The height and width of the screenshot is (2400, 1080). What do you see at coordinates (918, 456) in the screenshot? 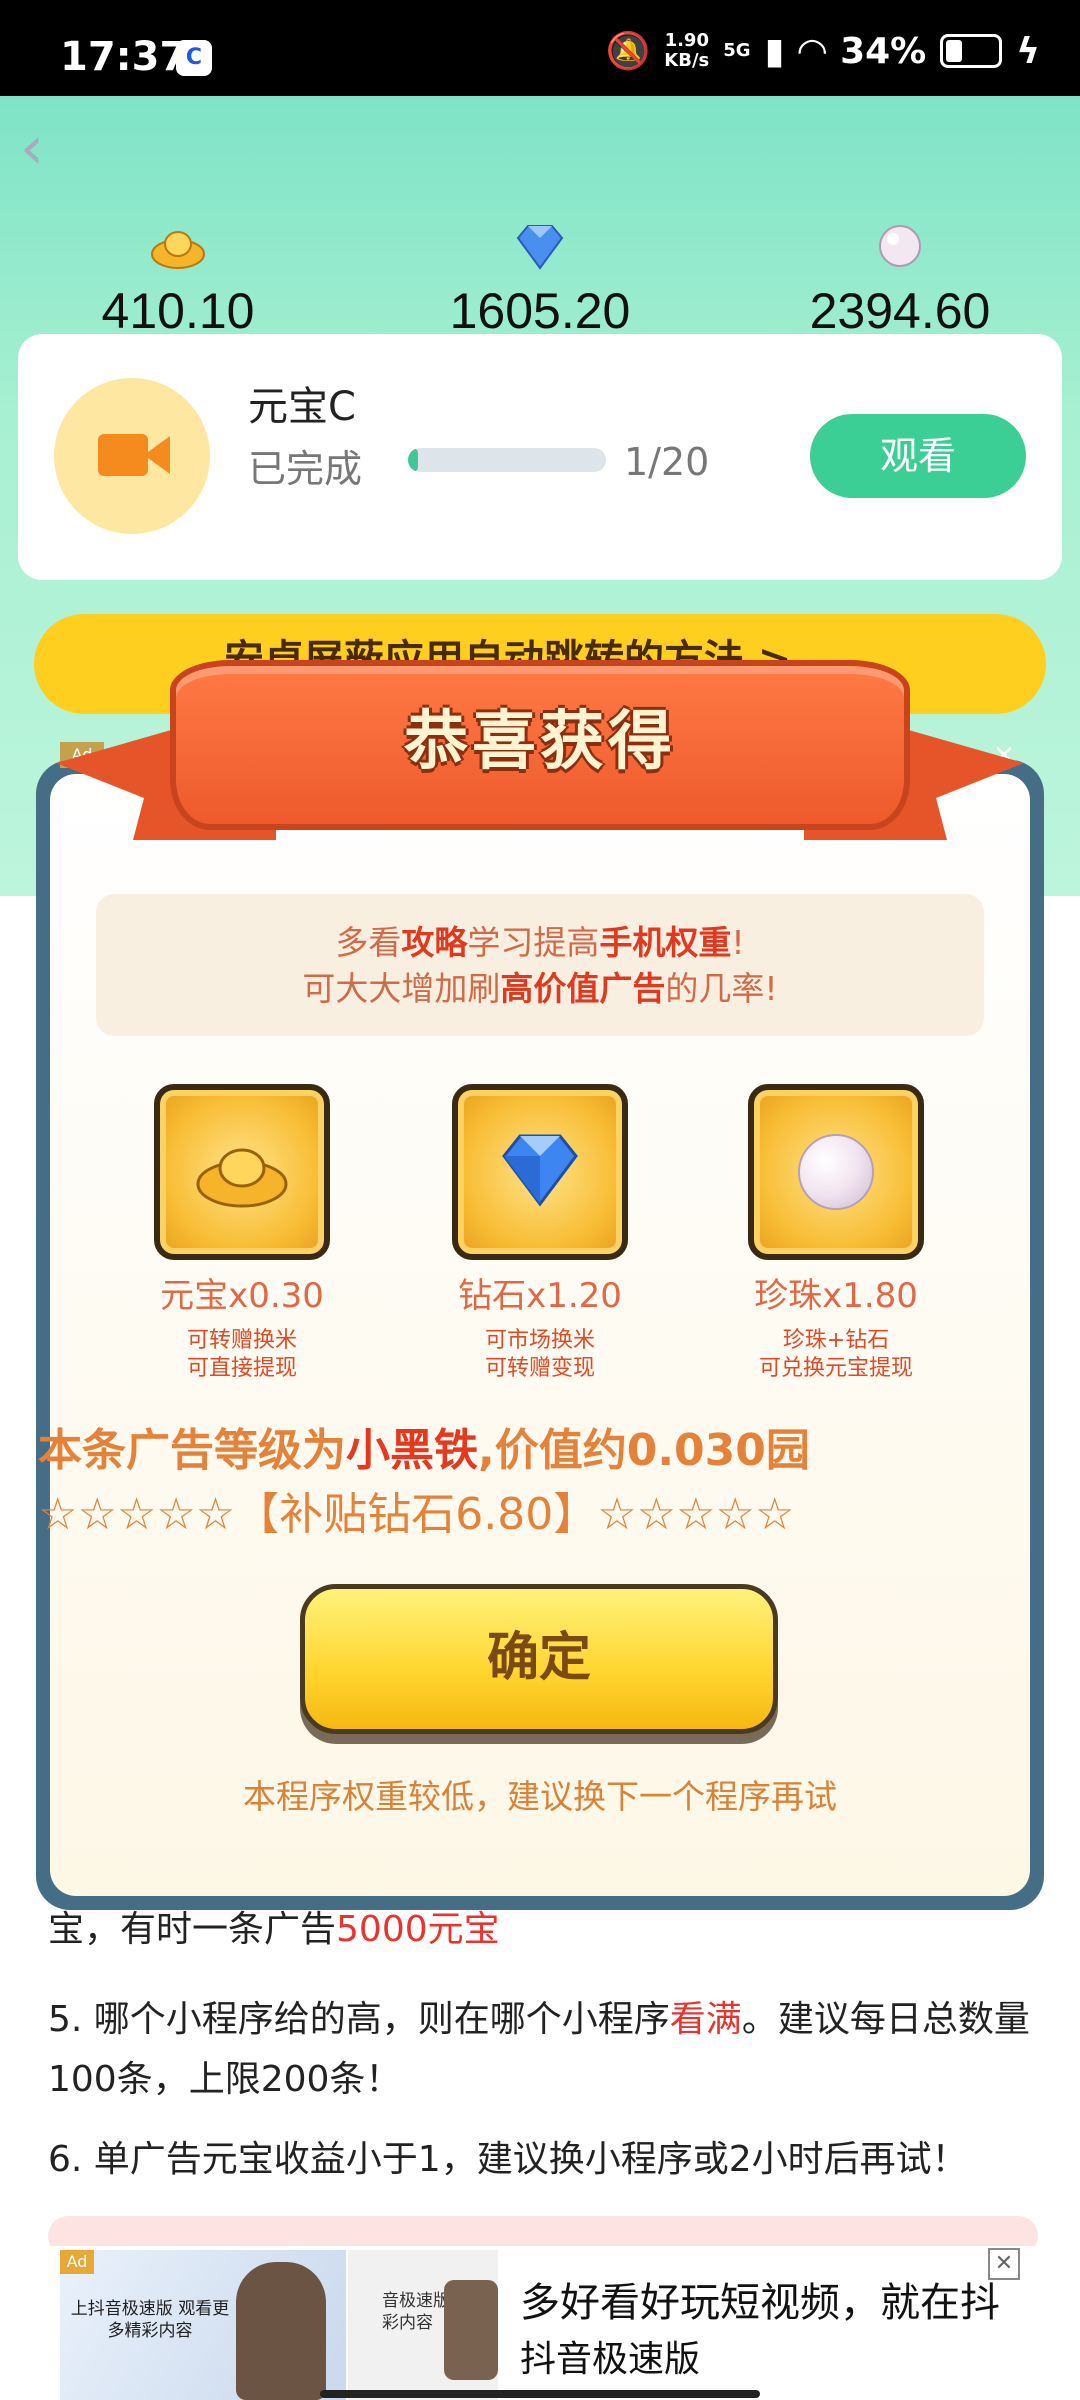
I see `watch-button: 观看` at bounding box center [918, 456].